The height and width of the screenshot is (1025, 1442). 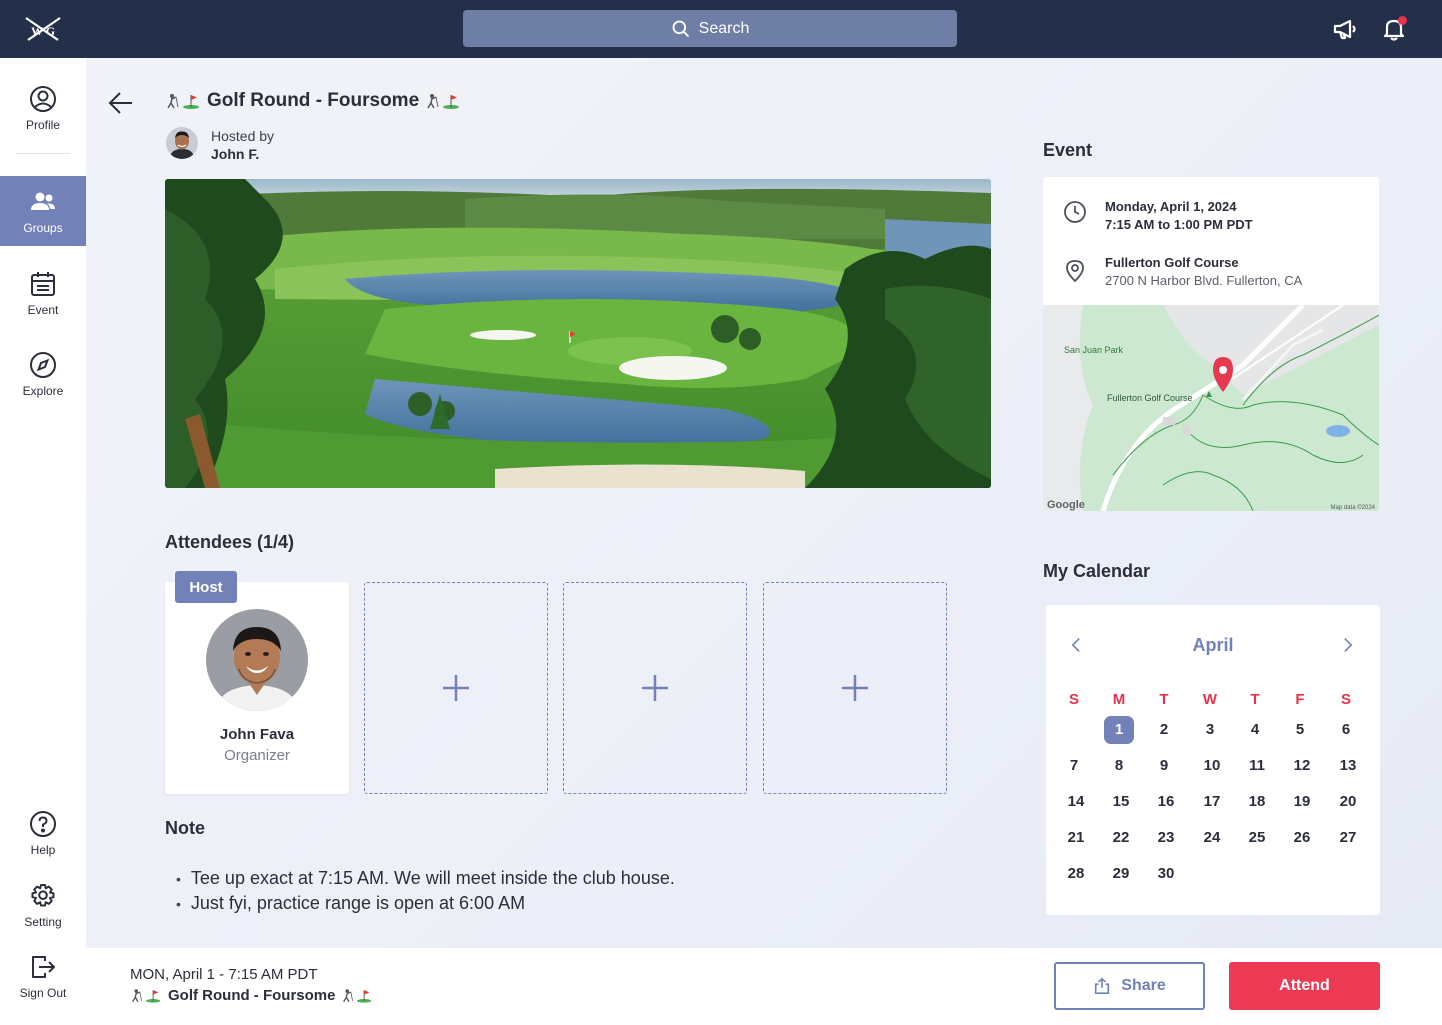 What do you see at coordinates (1212, 766) in the screenshot?
I see `calendar-day: 10` at bounding box center [1212, 766].